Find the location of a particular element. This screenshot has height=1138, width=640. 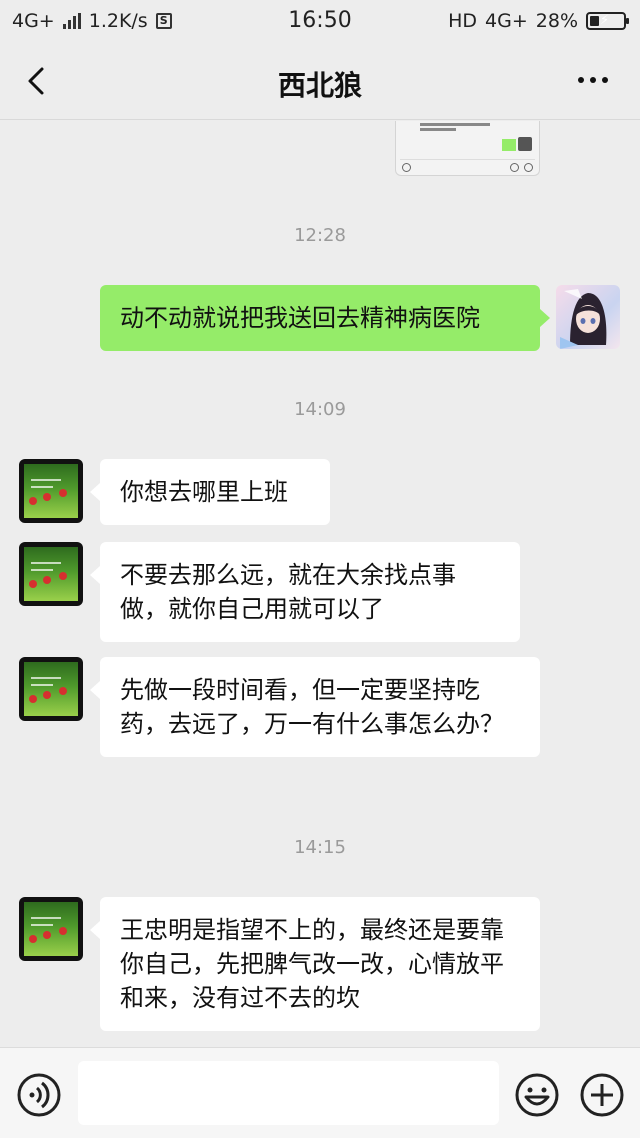

emoji-icon is located at coordinates (537, 1095).